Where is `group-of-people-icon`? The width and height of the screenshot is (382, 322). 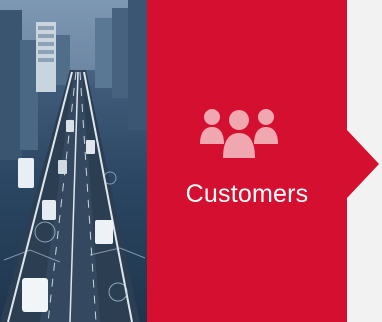
group-of-people-icon is located at coordinates (239, 132).